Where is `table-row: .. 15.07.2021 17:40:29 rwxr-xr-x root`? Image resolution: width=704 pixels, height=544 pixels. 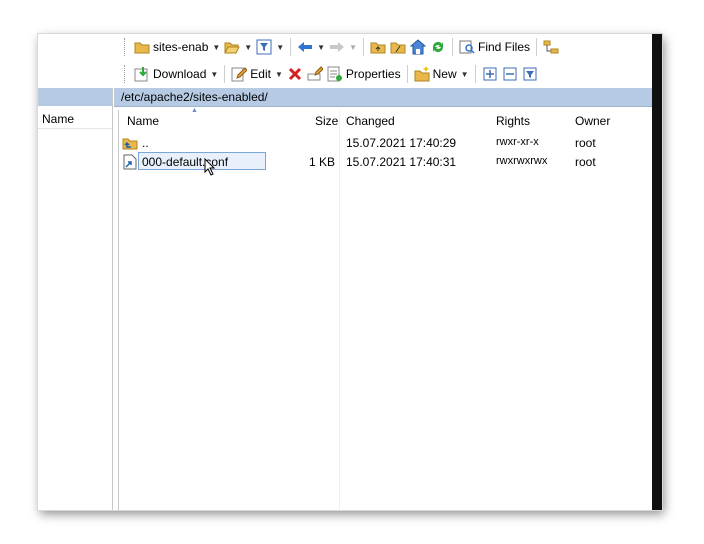 table-row: .. 15.07.2021 17:40:29 rwxr-xr-x root is located at coordinates (386, 143).